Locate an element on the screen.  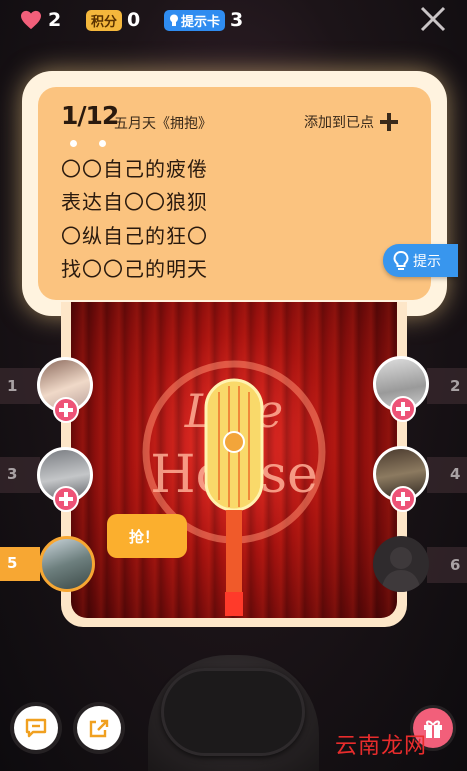
empty-seat-avatar is located at coordinates (401, 564).